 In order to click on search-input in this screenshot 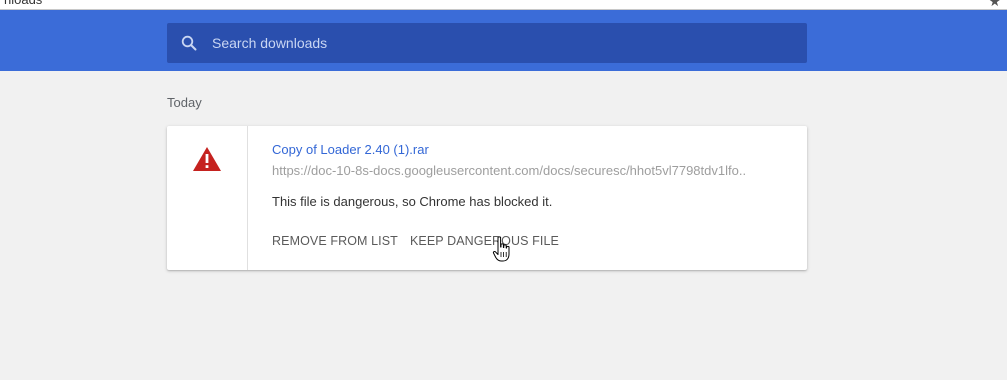, I will do `click(502, 43)`.